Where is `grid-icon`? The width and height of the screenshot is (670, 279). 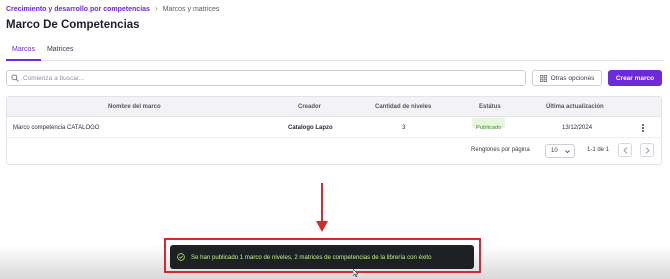 grid-icon is located at coordinates (543, 78).